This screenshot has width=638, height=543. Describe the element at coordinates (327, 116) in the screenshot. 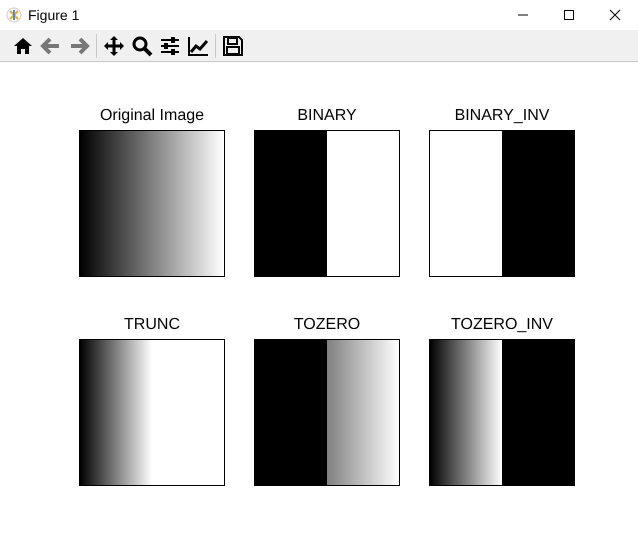

I see `subplot-title: BINARY` at that location.